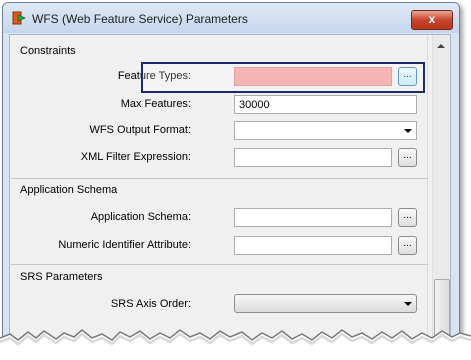  What do you see at coordinates (19, 18) in the screenshot?
I see `app-icon` at bounding box center [19, 18].